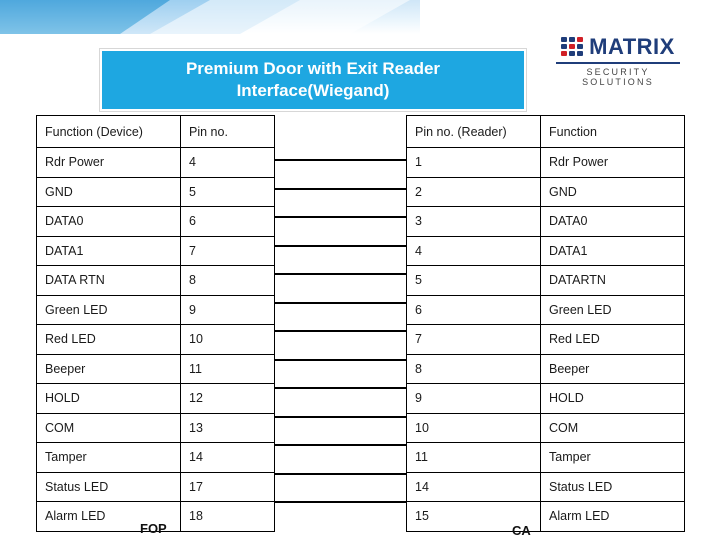 This screenshot has width=720, height=540. I want to click on table-row: HOLD 12, so click(155, 398).